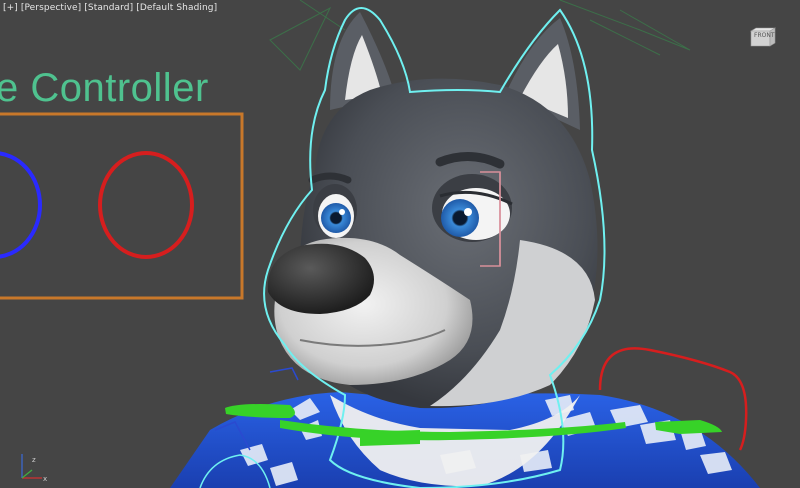 This screenshot has width=800, height=488. What do you see at coordinates (176, 8) in the screenshot?
I see `viewport-shading-menu: [Default Shading]` at bounding box center [176, 8].